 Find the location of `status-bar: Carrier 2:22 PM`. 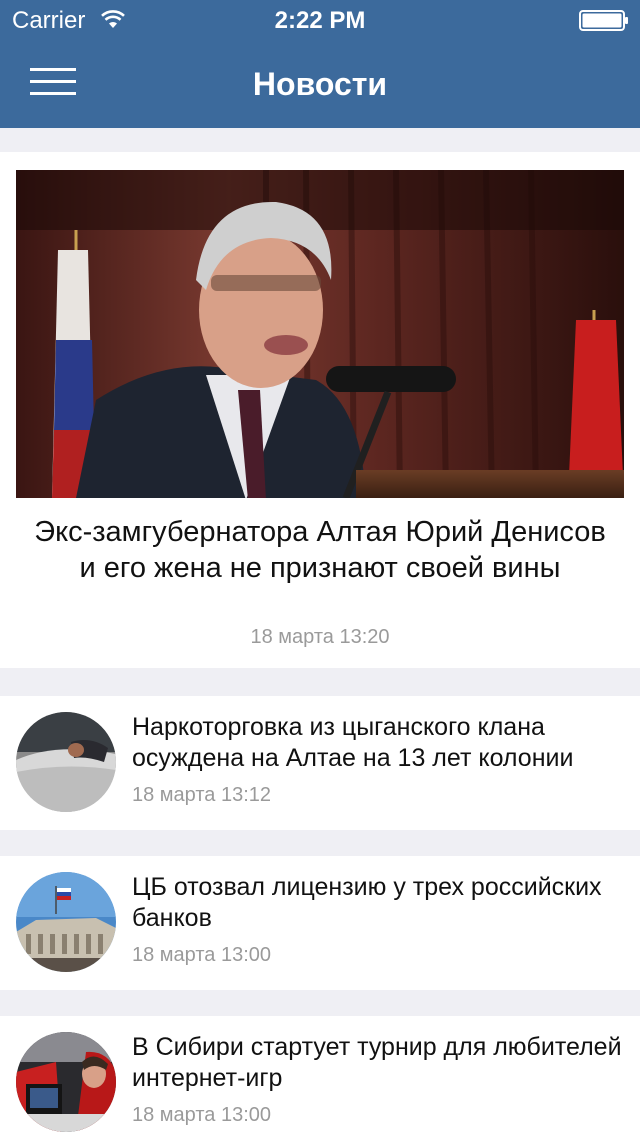

status-bar: Carrier 2:22 PM is located at coordinates (320, 20).